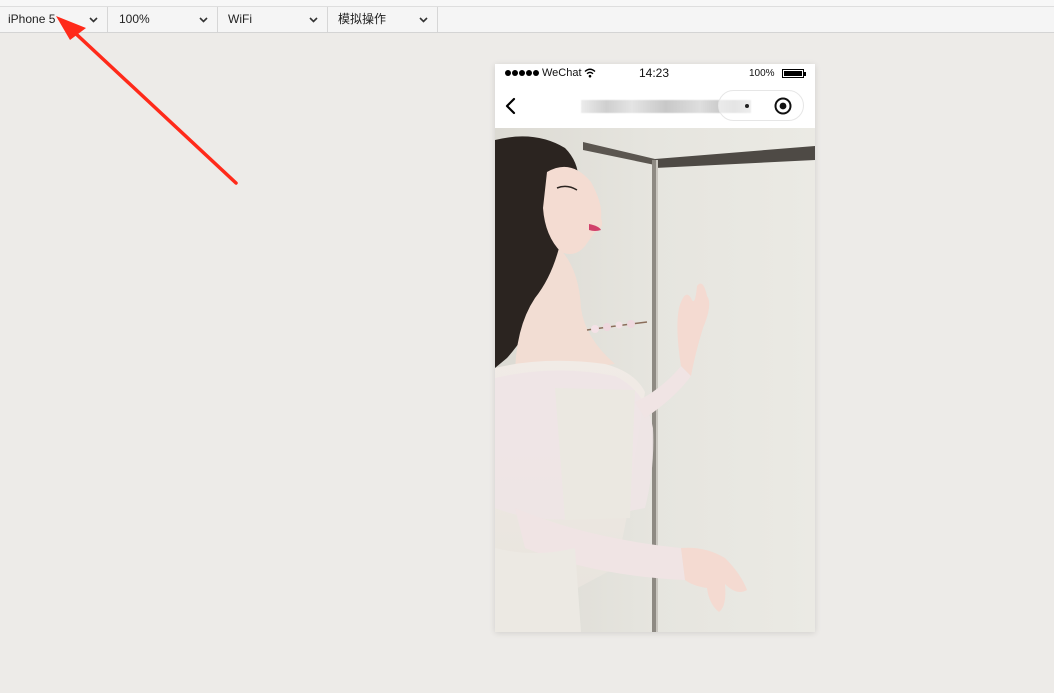 This screenshot has height=693, width=1054. Describe the element at coordinates (240, 19) in the screenshot. I see `network-select-label: WiFi` at that location.